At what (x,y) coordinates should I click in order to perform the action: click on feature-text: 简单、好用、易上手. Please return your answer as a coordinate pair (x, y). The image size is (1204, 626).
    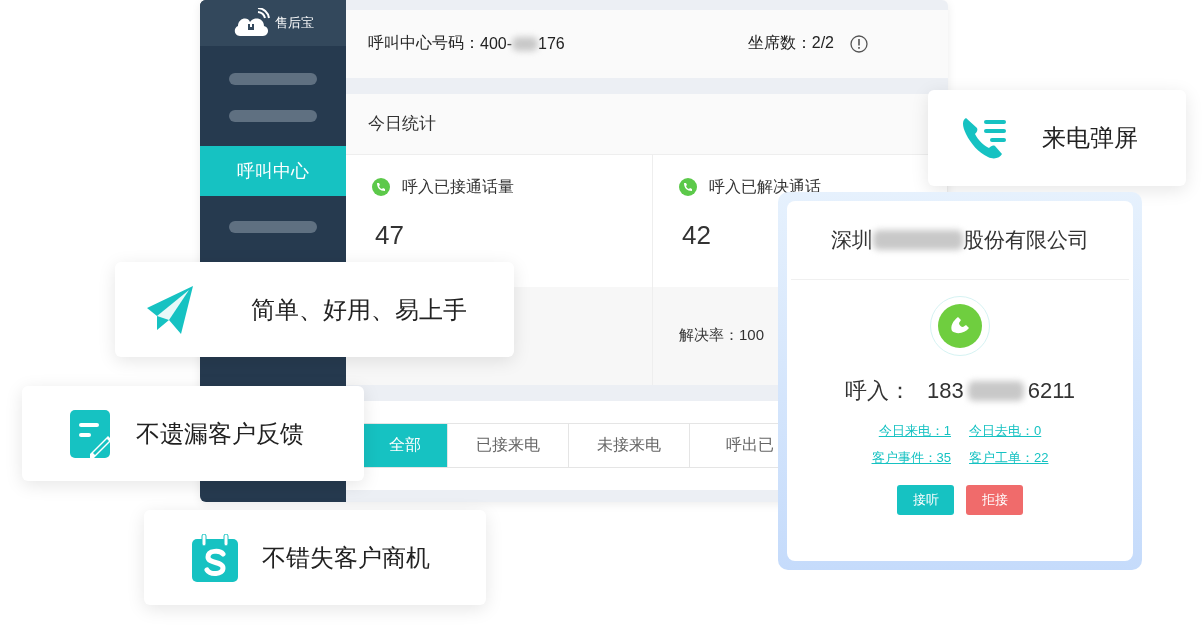
    Looking at the image, I should click on (359, 309).